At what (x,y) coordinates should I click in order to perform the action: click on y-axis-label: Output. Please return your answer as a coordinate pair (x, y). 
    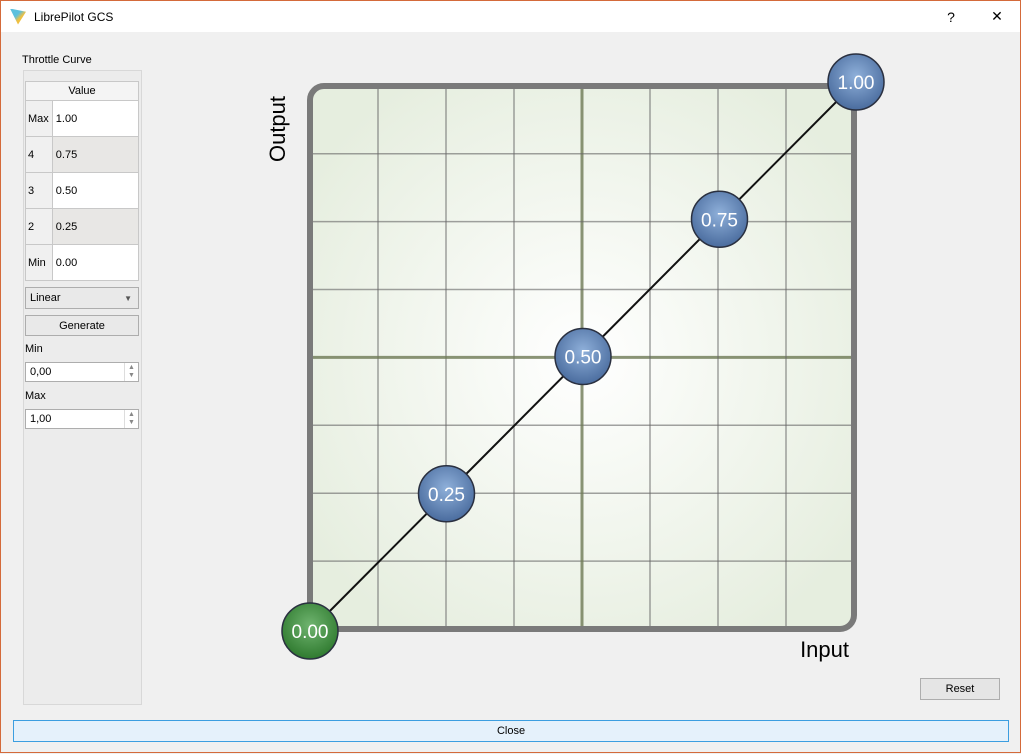
    Looking at the image, I should click on (277, 129).